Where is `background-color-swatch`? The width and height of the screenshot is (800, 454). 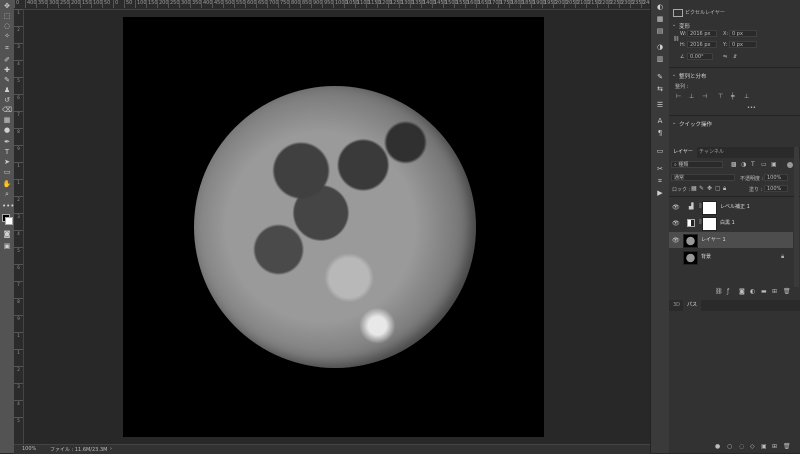
background-color-swatch is located at coordinates (9, 221).